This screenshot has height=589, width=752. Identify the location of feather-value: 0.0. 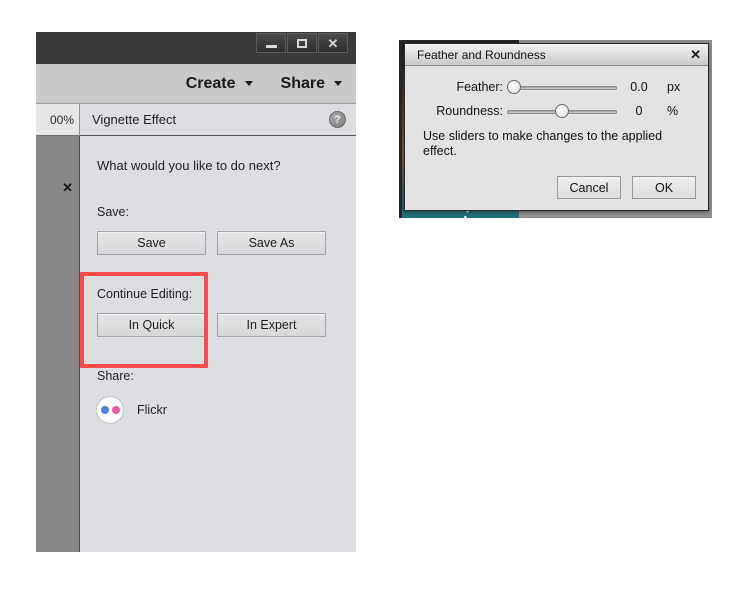
(639, 86).